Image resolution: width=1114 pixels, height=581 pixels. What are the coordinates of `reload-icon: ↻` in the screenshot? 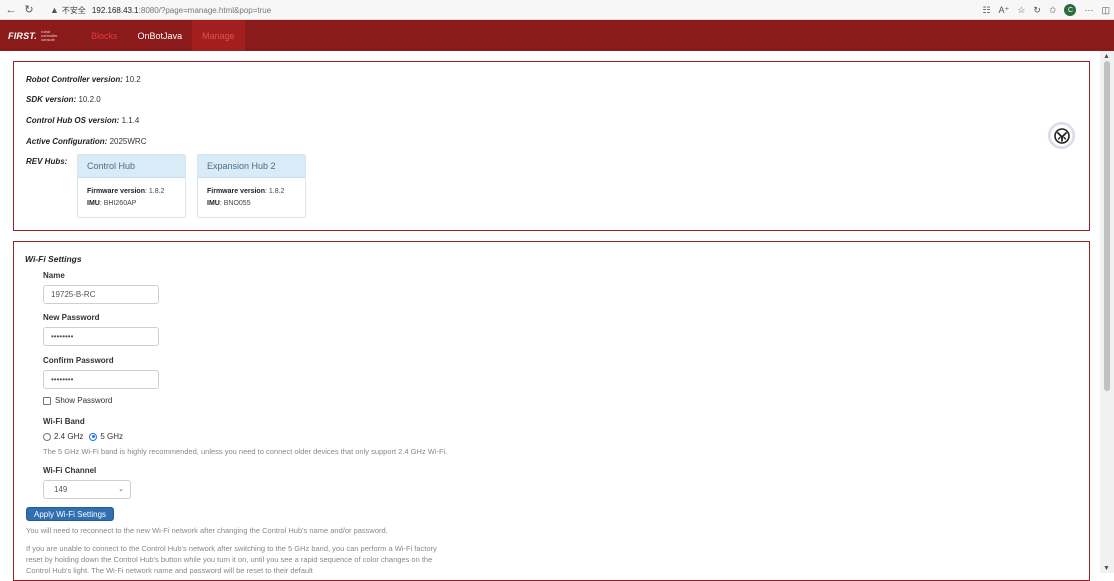 It's located at (29, 10).